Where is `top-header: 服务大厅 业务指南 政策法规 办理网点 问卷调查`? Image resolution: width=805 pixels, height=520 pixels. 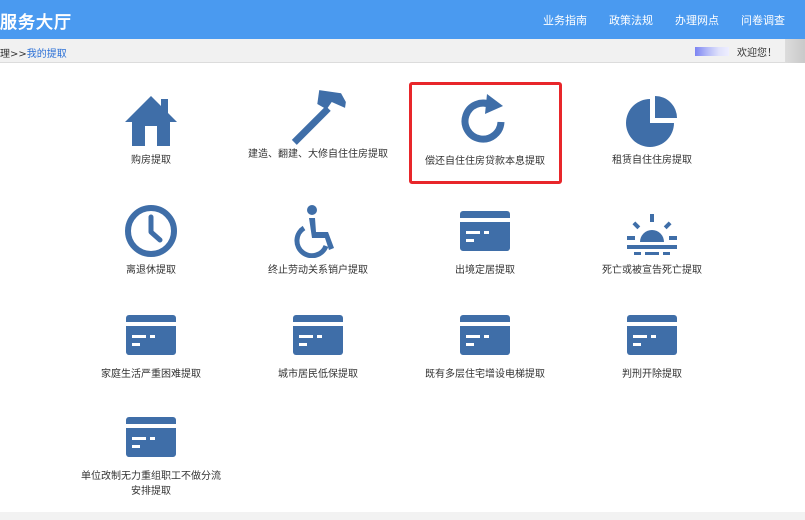 top-header: 服务大厅 业务指南 政策法规 办理网点 问卷调查 is located at coordinates (402, 19).